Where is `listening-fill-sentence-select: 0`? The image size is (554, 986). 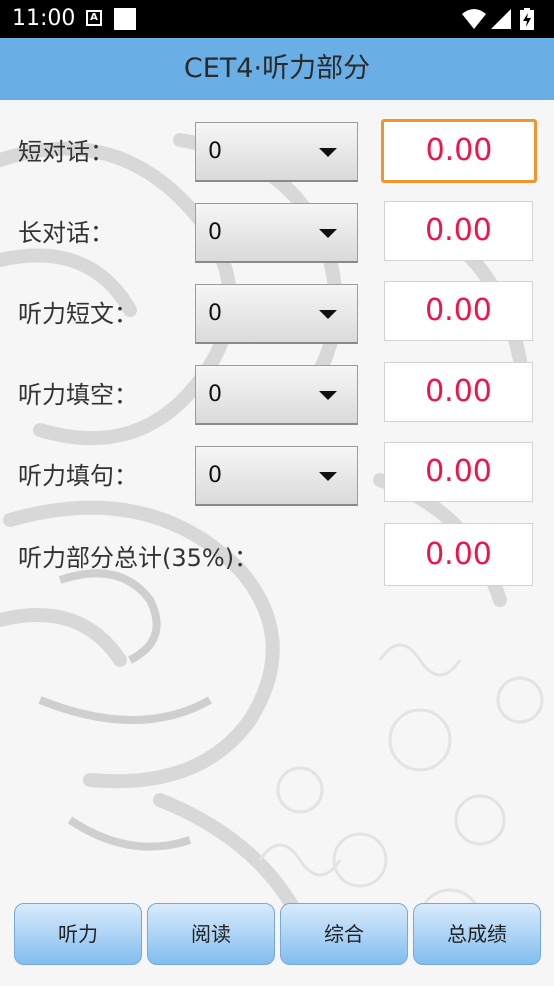
listening-fill-sentence-select: 0 is located at coordinates (276, 476).